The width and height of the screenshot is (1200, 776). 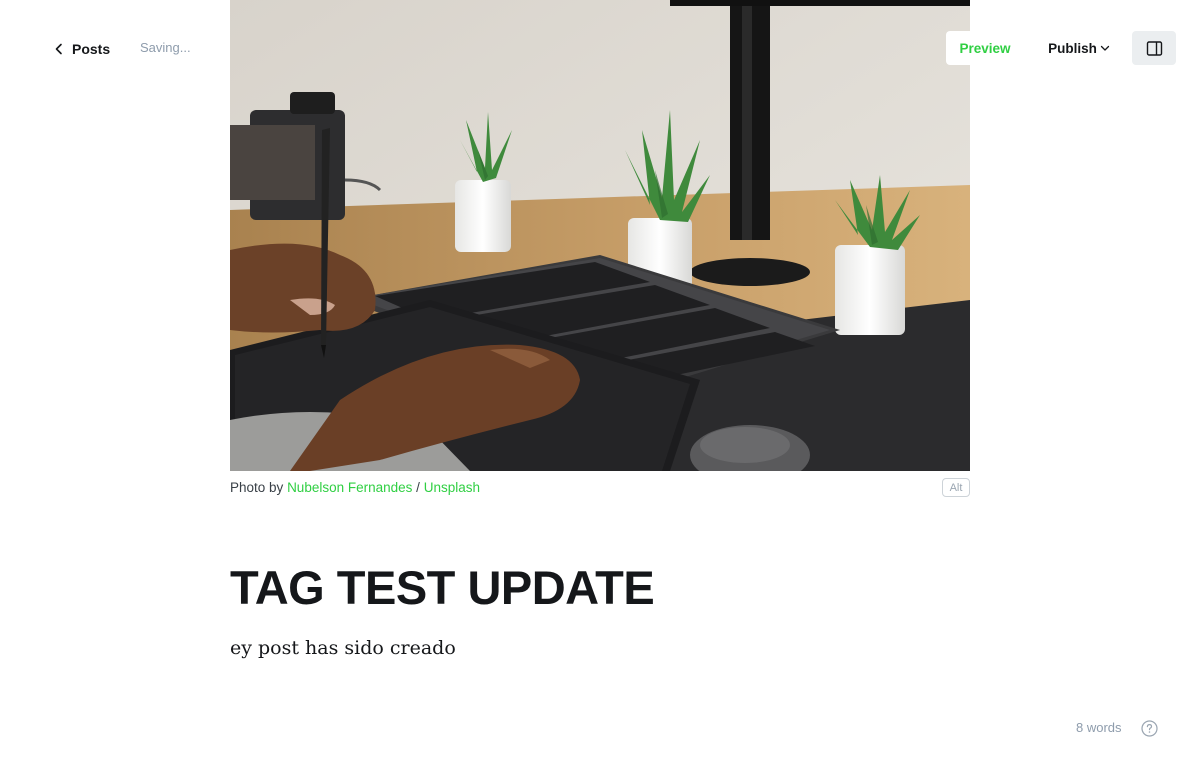 I want to click on feature-image-caption: Photo by Nubelson Fernandes / Unsplash, so click(x=355, y=487).